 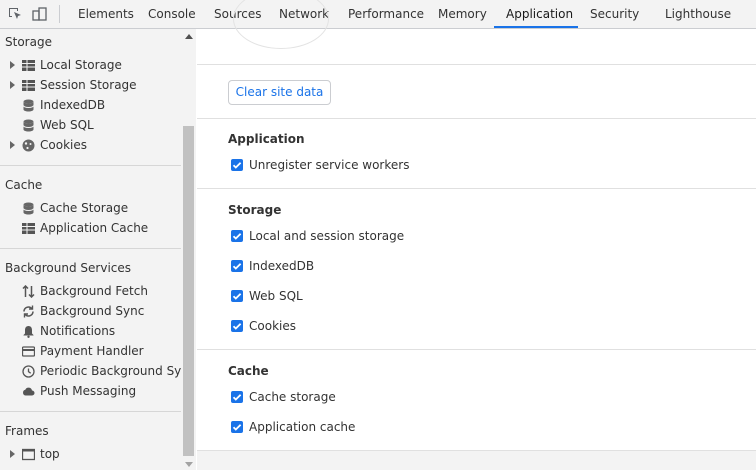 I want to click on frame-icon, so click(x=28, y=454).